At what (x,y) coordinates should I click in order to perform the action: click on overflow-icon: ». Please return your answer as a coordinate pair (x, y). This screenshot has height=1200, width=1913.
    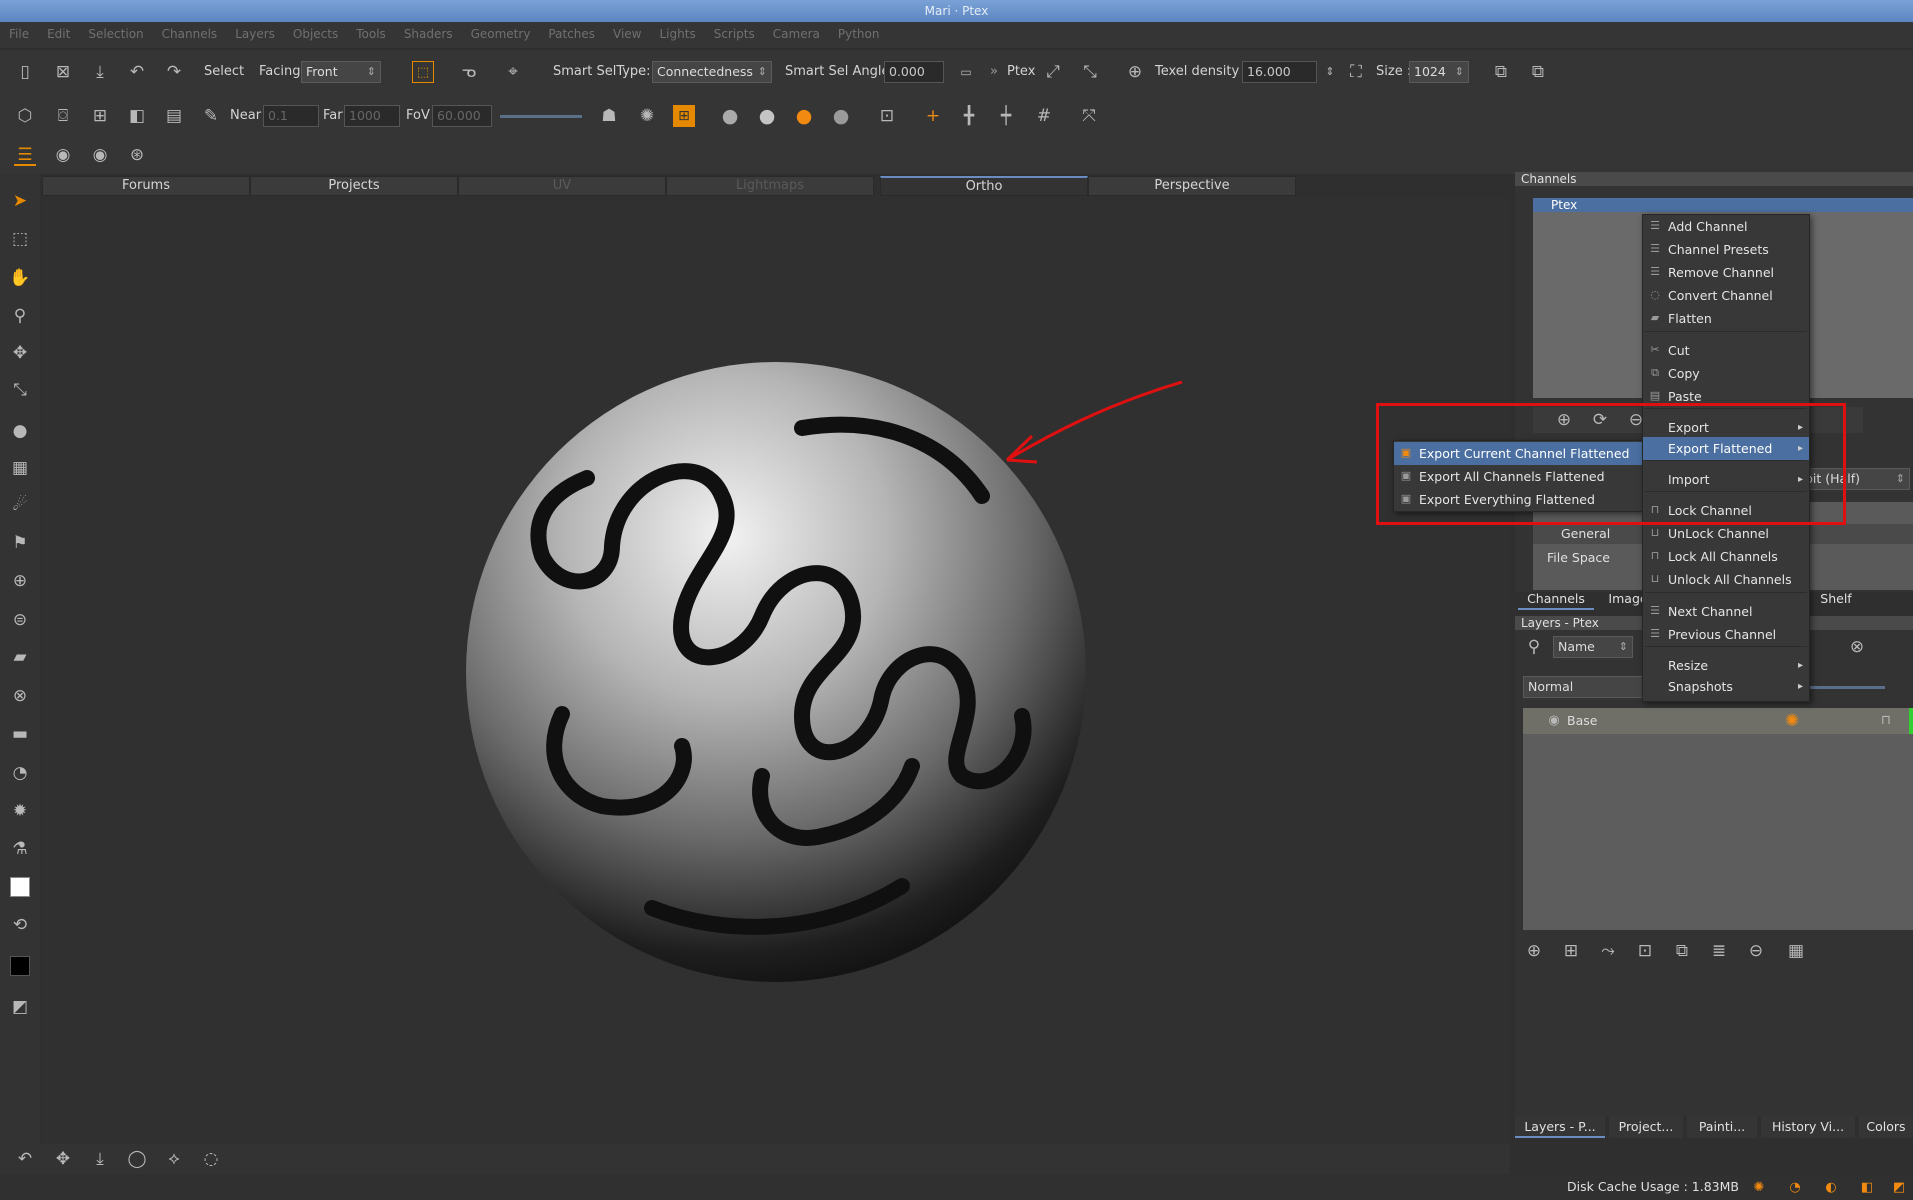
    Looking at the image, I should click on (994, 72).